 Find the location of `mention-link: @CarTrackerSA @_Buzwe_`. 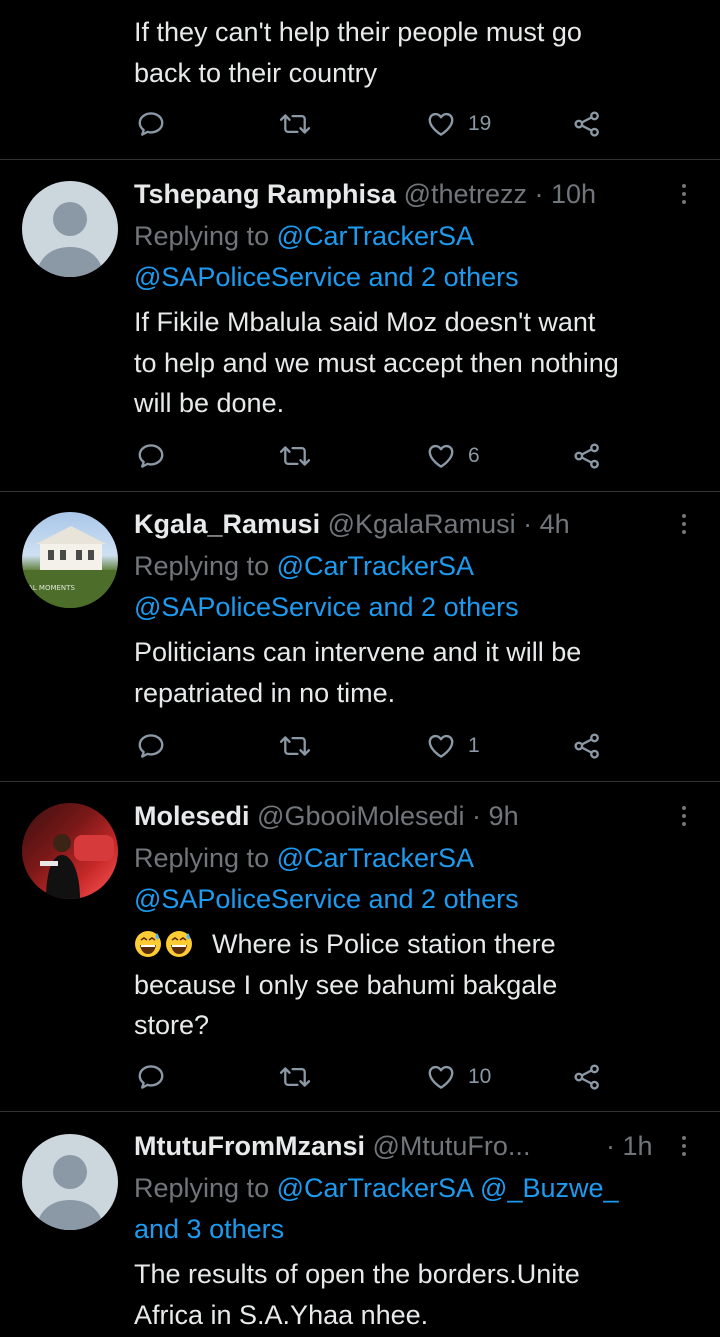

mention-link: @CarTrackerSA @_Buzwe_ is located at coordinates (448, 1188).